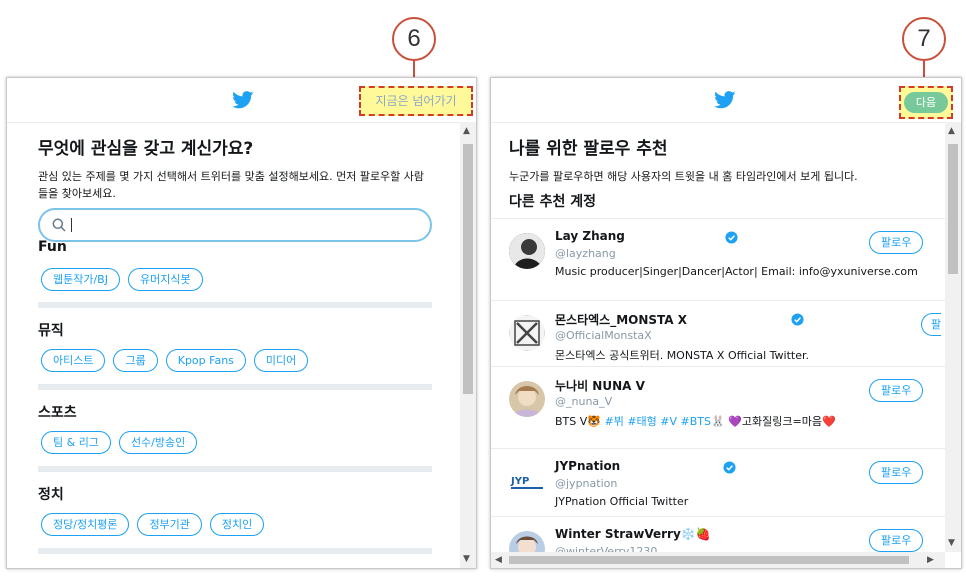 The width and height of the screenshot is (966, 578). Describe the element at coordinates (235, 225) in the screenshot. I see `search-input` at that location.